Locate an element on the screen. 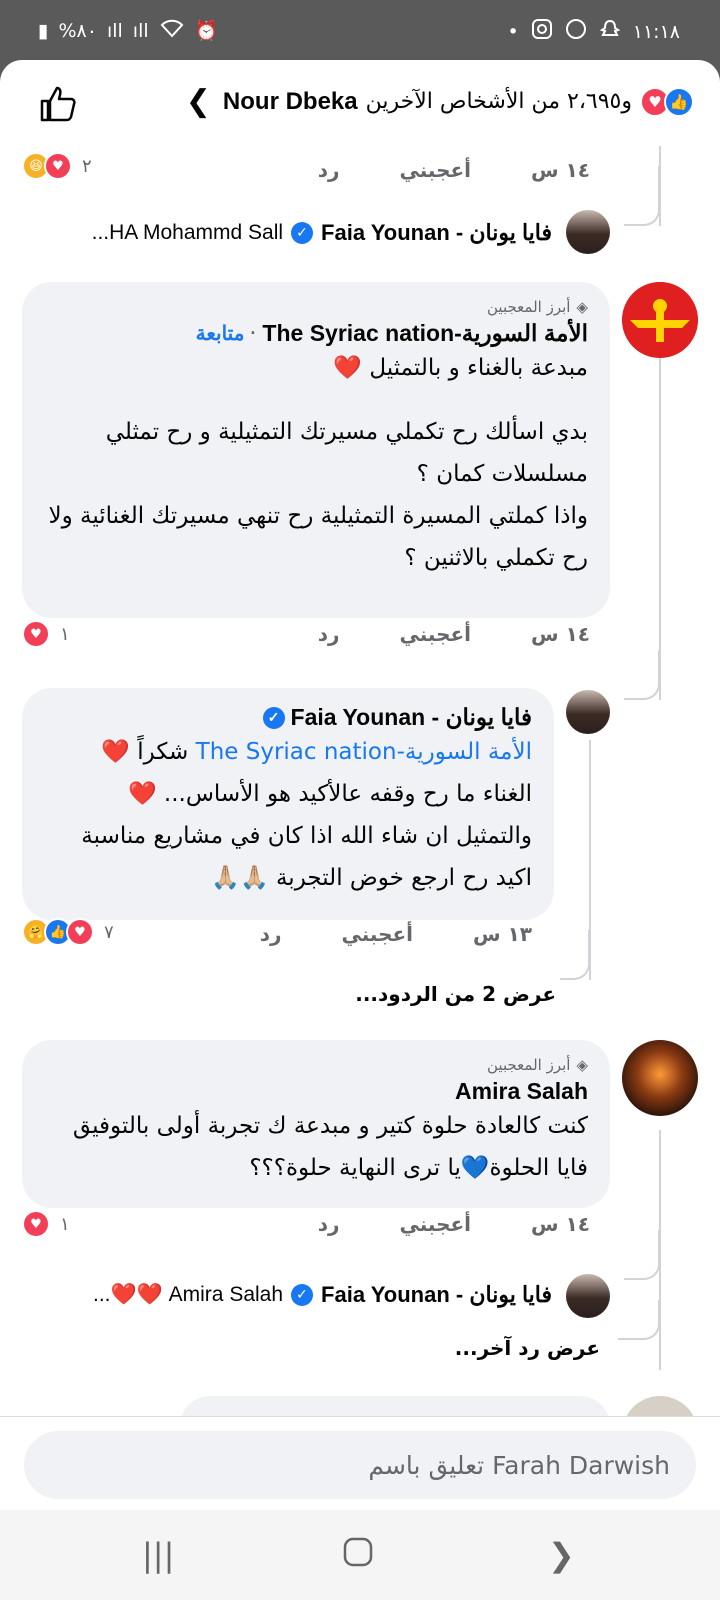 This screenshot has height=1600, width=720. diamond-icon: ◈ is located at coordinates (582, 1065).